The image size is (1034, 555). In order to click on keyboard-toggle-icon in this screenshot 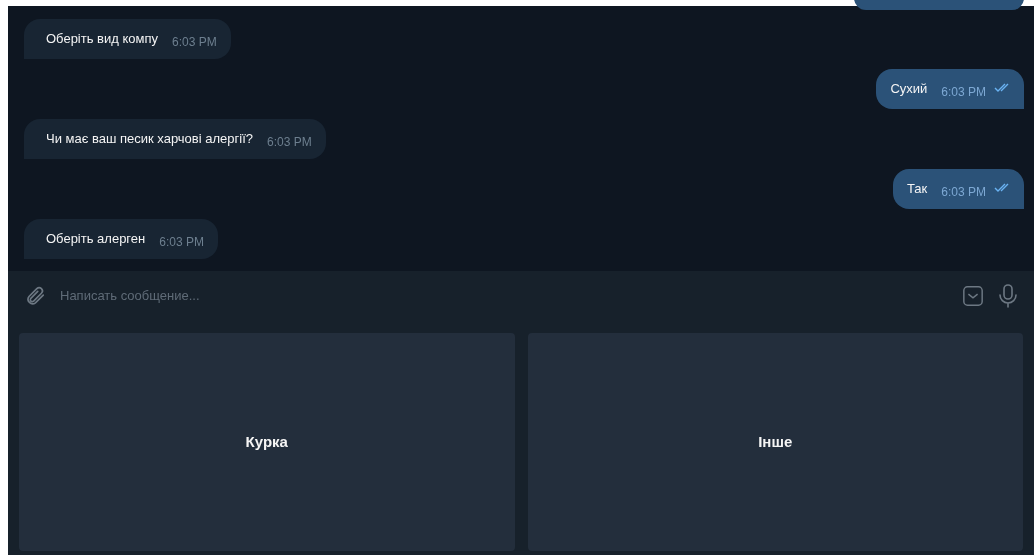, I will do `click(973, 296)`.